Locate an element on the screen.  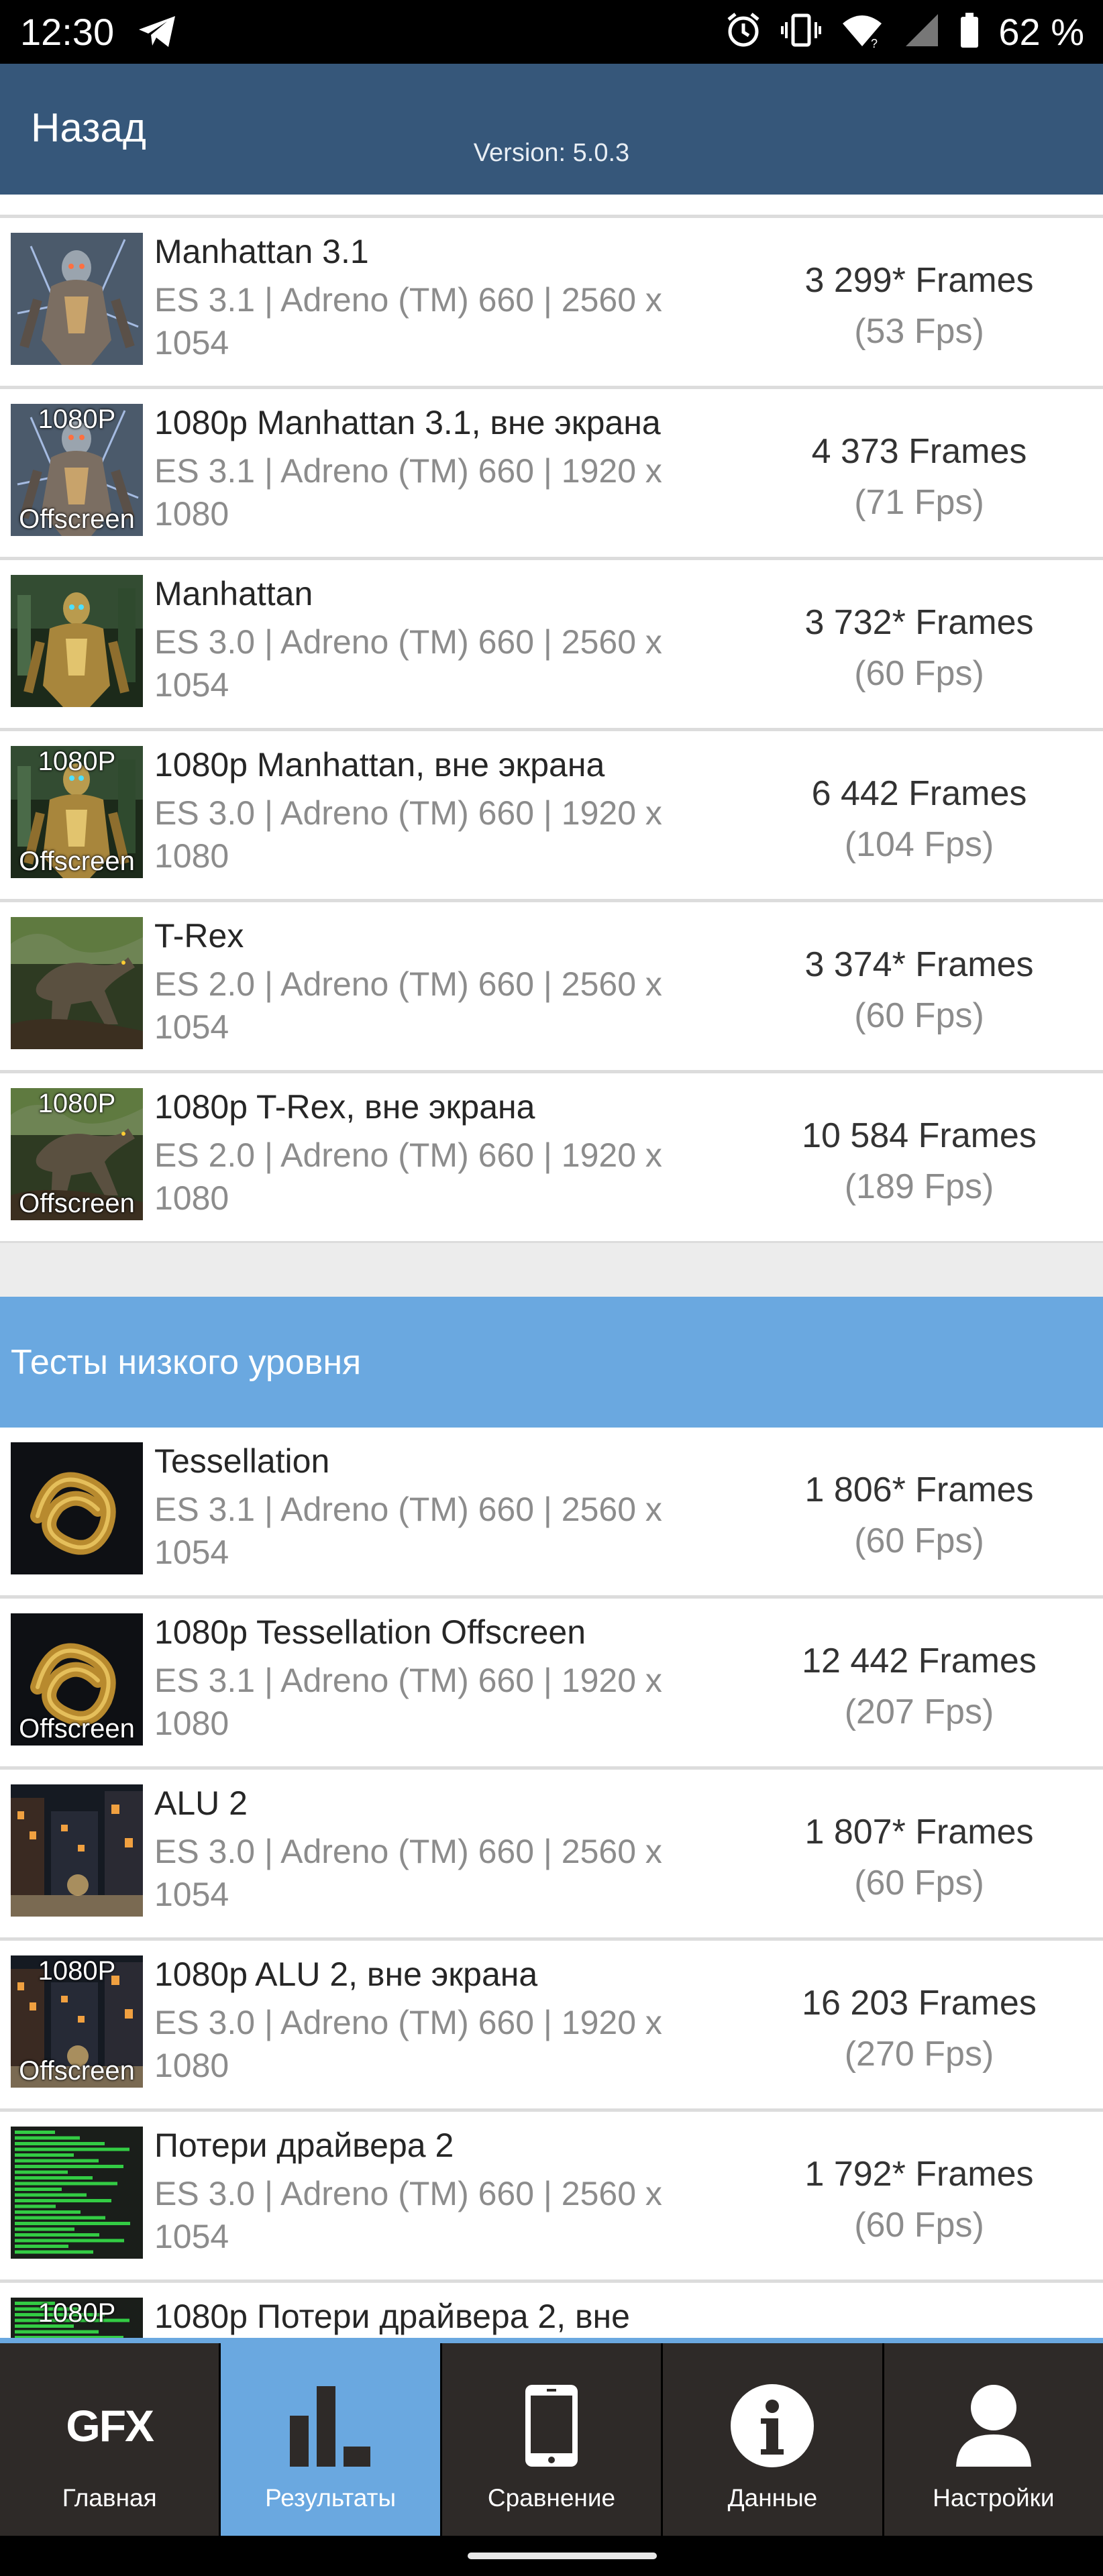
nav-item-settings: Настройки is located at coordinates (993, 2439).